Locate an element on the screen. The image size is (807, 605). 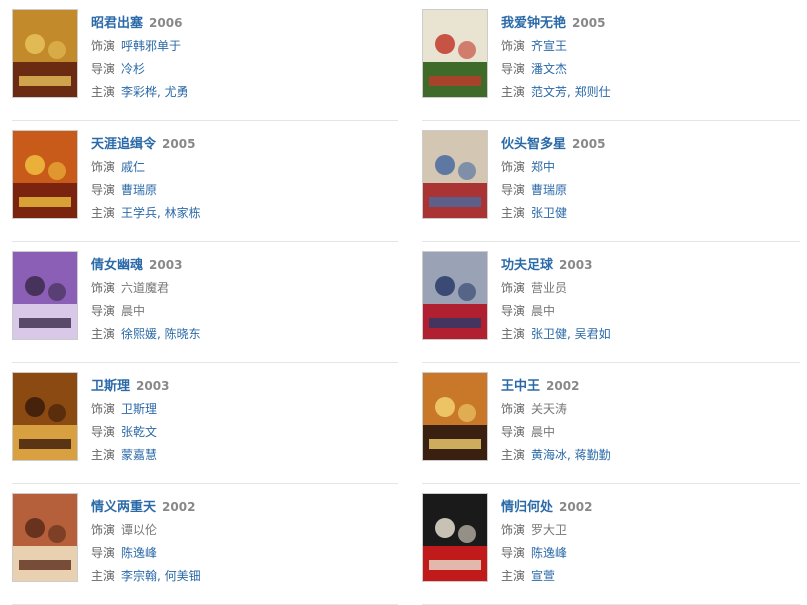
item-info: 卫斯理 2003 饰演 卫斯理 导演 张乾文 主演 蒙嘉慧 is located at coordinates (130, 421).